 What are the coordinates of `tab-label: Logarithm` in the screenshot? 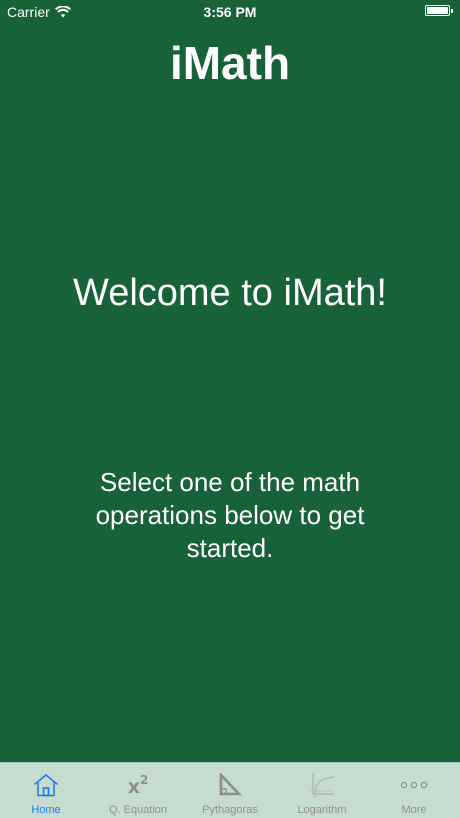 It's located at (322, 810).